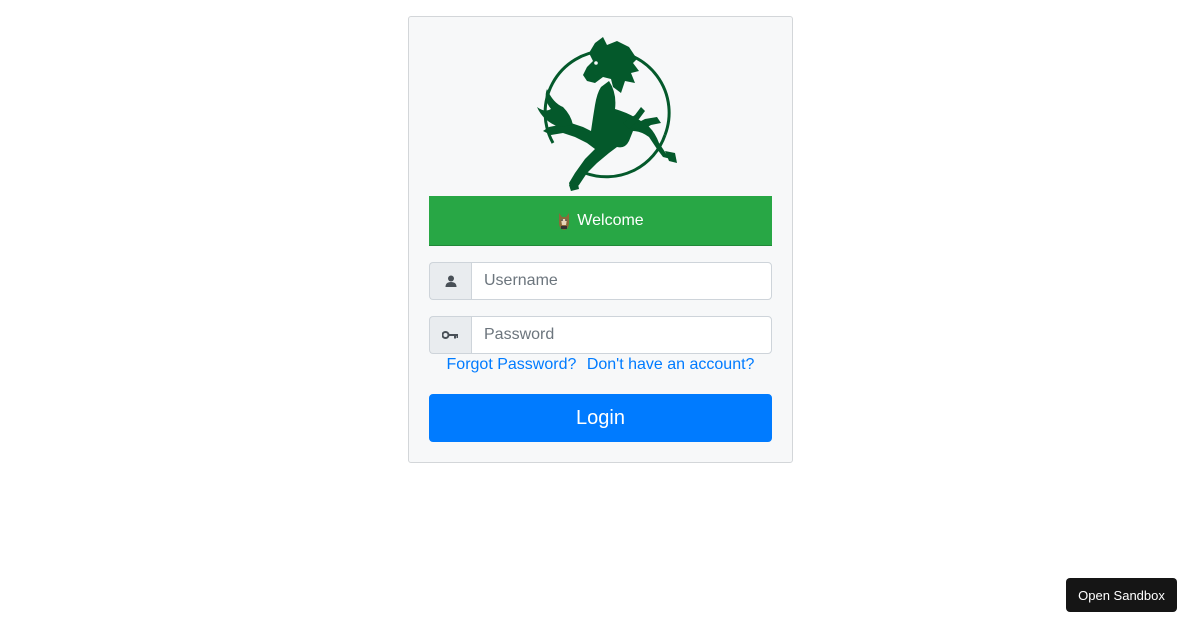 The width and height of the screenshot is (1200, 630). Describe the element at coordinates (621, 281) in the screenshot. I see `username-input` at that location.